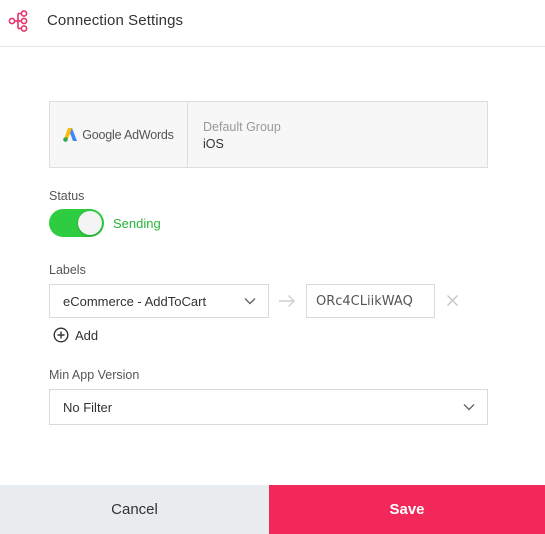 This screenshot has height=534, width=545. I want to click on provider-name: Google AdWords, so click(128, 134).